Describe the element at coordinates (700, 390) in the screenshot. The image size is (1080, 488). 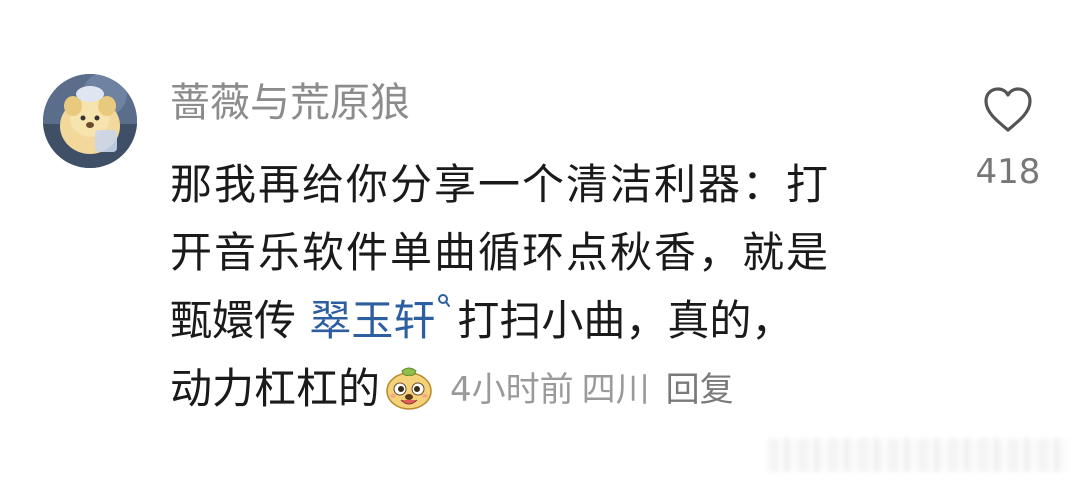
I see `reply-button: 回复` at that location.